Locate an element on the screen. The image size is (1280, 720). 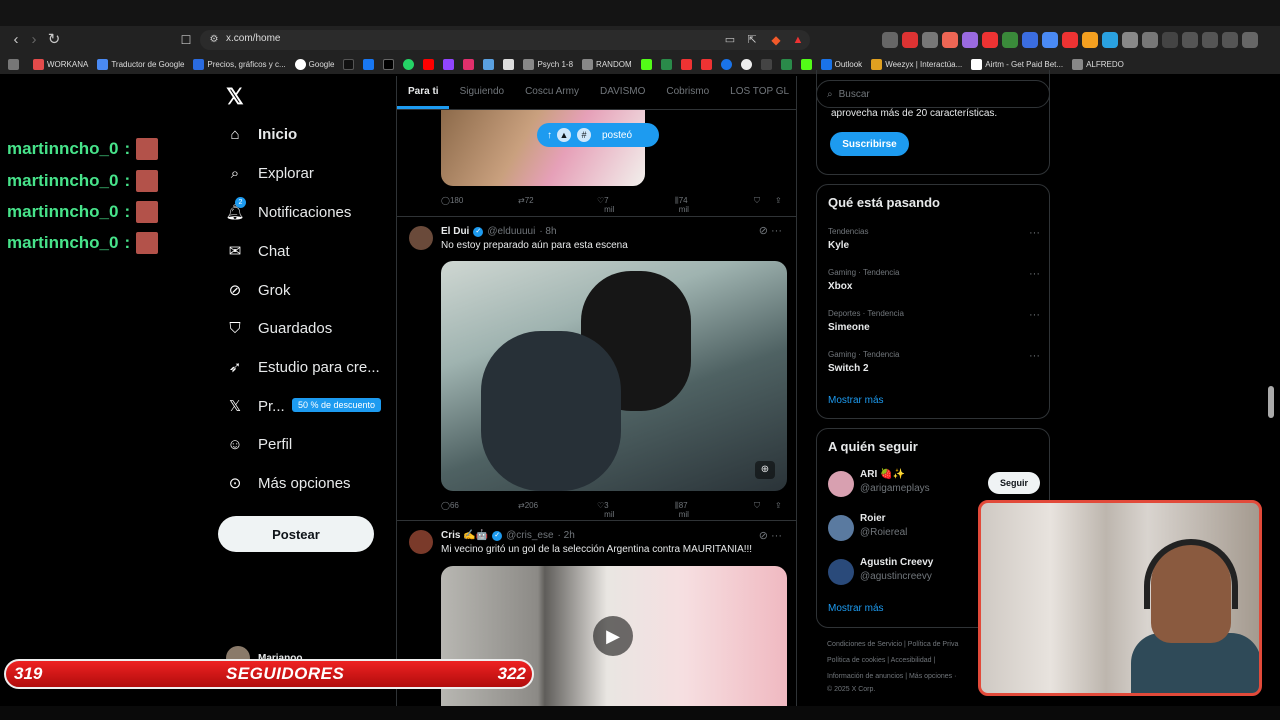
sidebar-icon is located at coordinates (1190, 40).